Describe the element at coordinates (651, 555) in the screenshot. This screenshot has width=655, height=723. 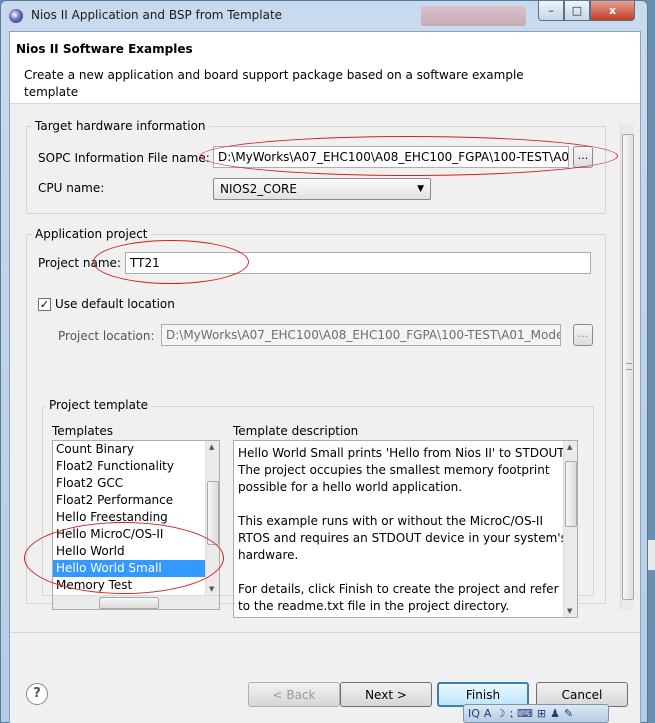
I see `background-window-fragment` at that location.